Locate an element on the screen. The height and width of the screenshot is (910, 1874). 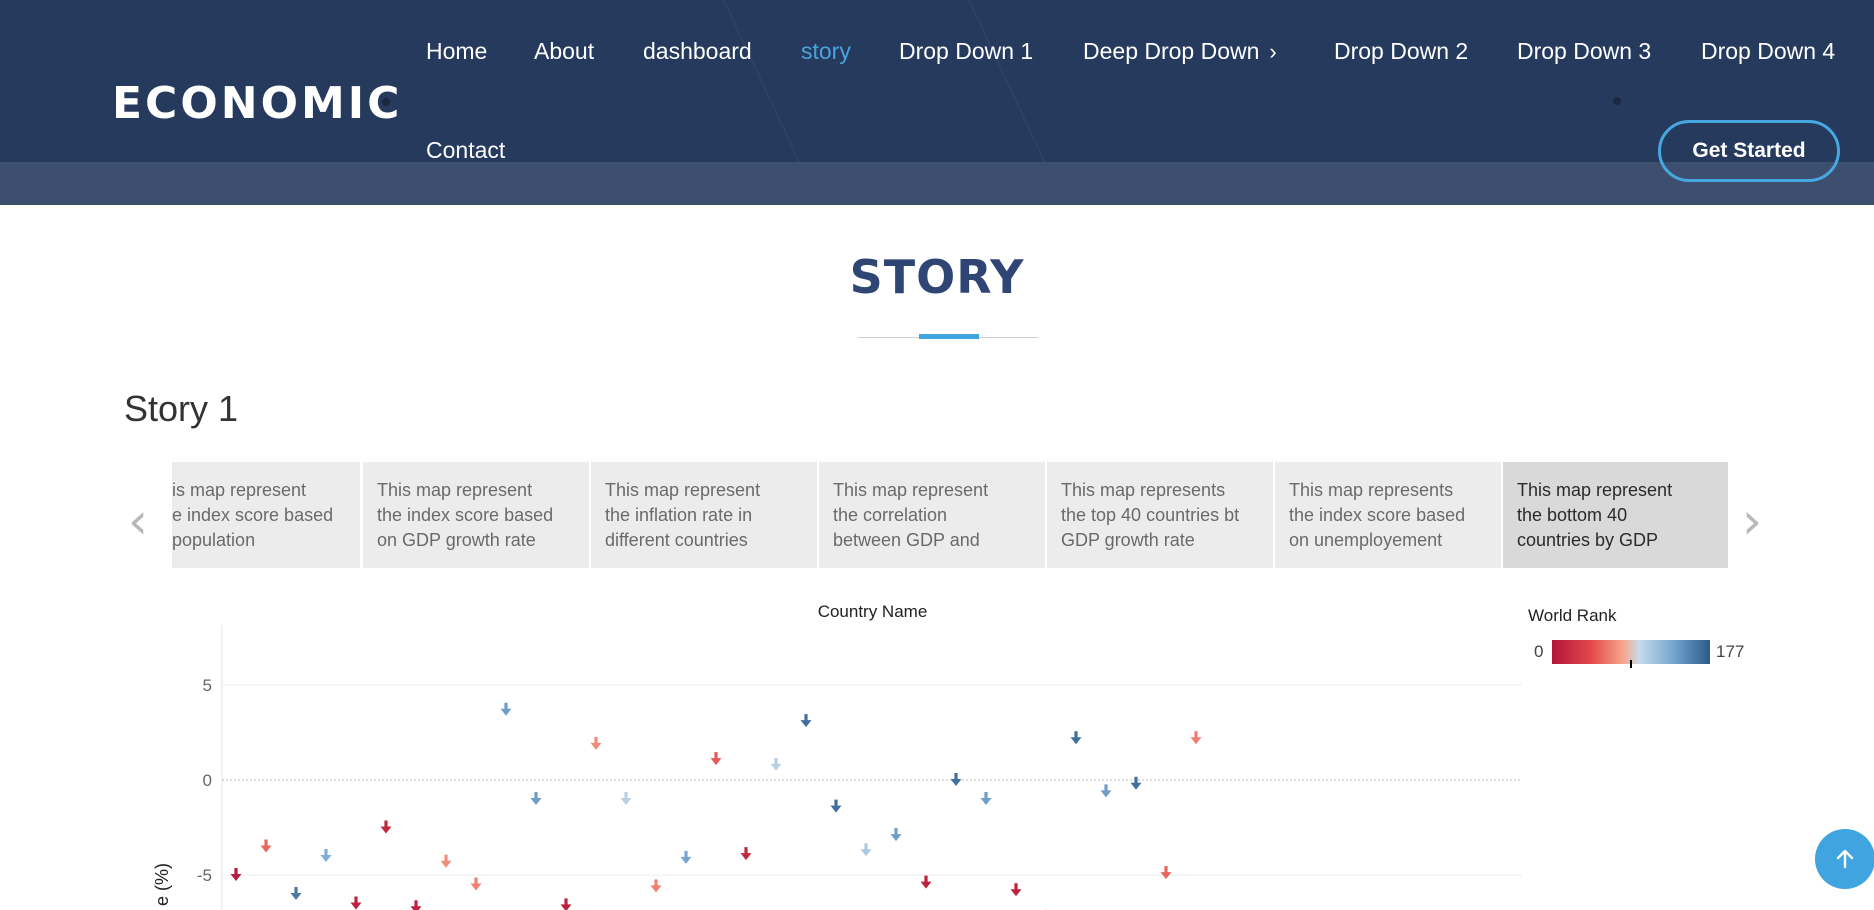
y-tick-label: -5 is located at coordinates (204, 875).